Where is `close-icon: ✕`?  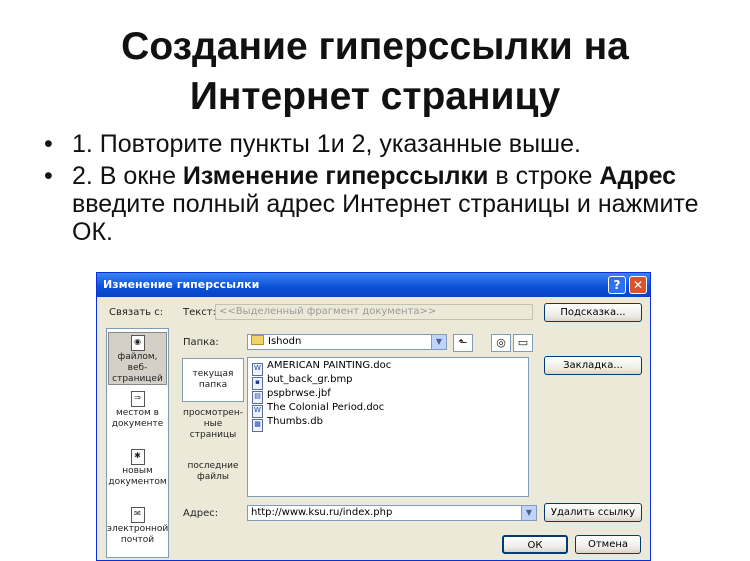
close-icon: ✕ is located at coordinates (638, 285).